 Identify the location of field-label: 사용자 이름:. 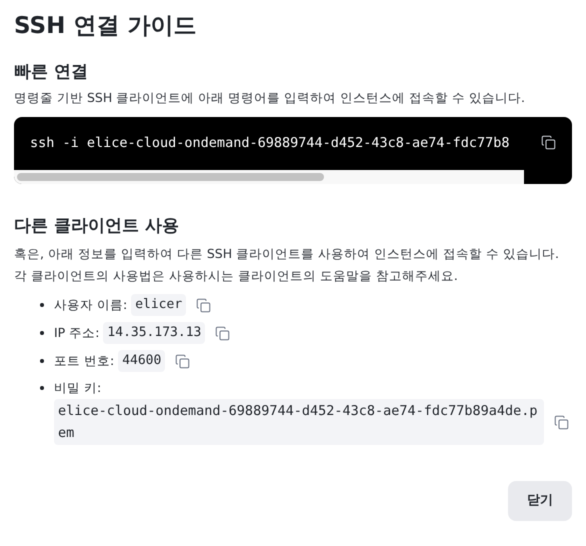
(91, 305).